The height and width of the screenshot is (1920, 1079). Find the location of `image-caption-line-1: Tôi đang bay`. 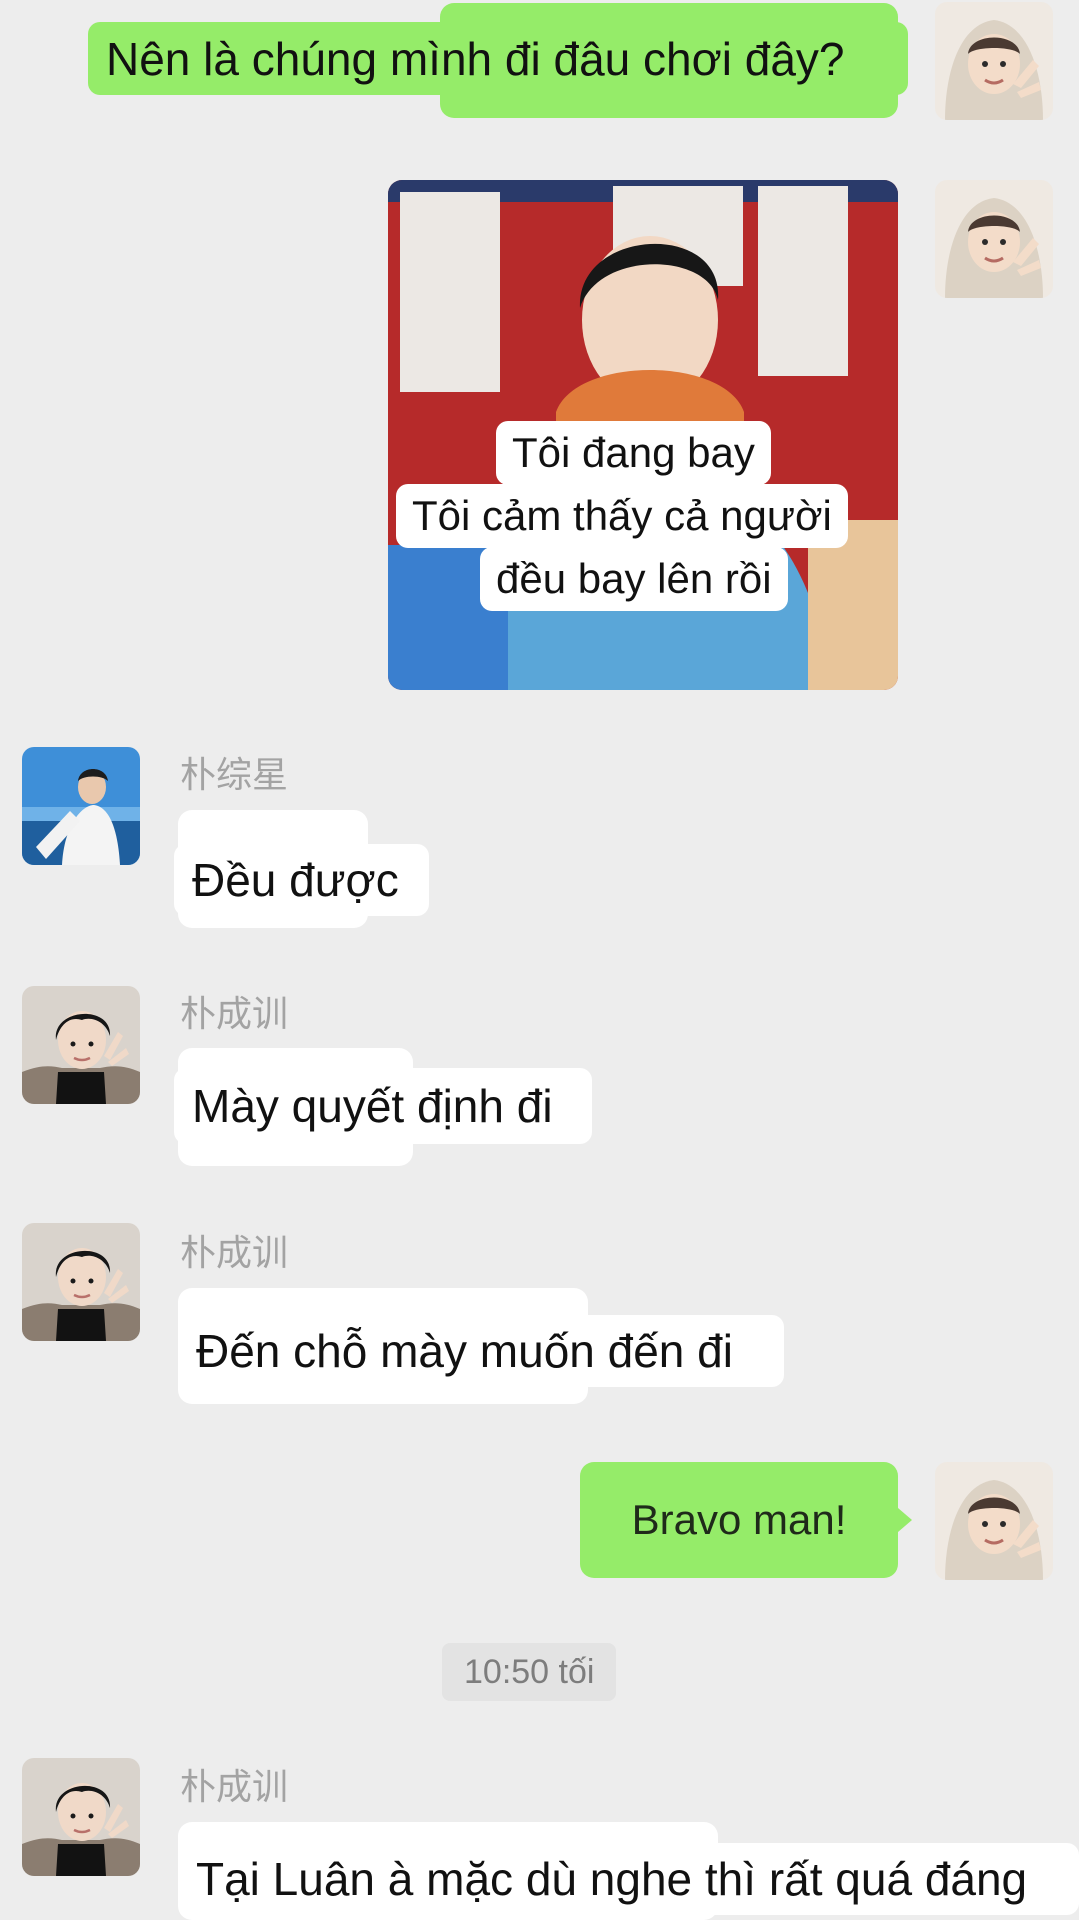

image-caption-line-1: Tôi đang bay is located at coordinates (633, 453).